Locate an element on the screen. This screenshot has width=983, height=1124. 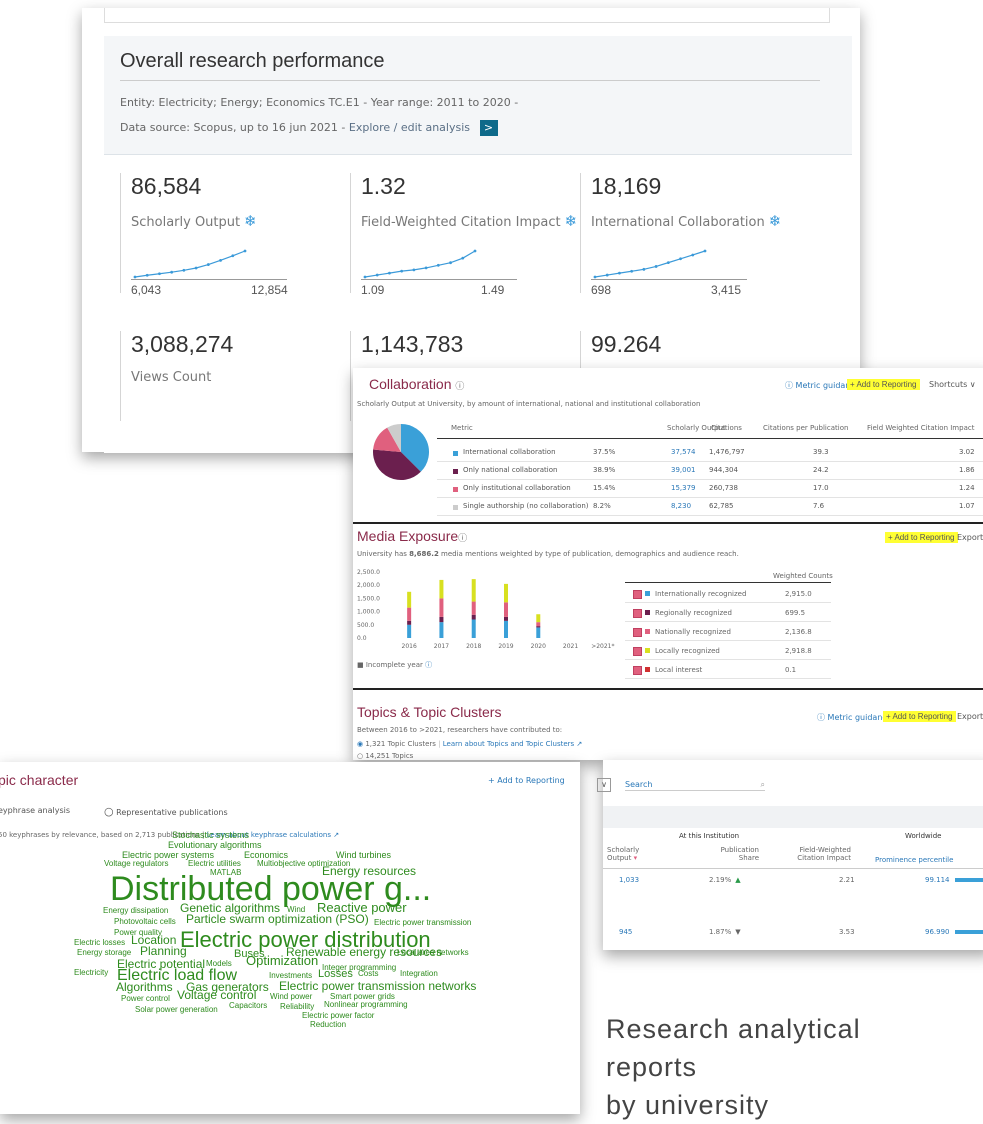
chevron-down-icon: ∨ is located at coordinates (604, 785).